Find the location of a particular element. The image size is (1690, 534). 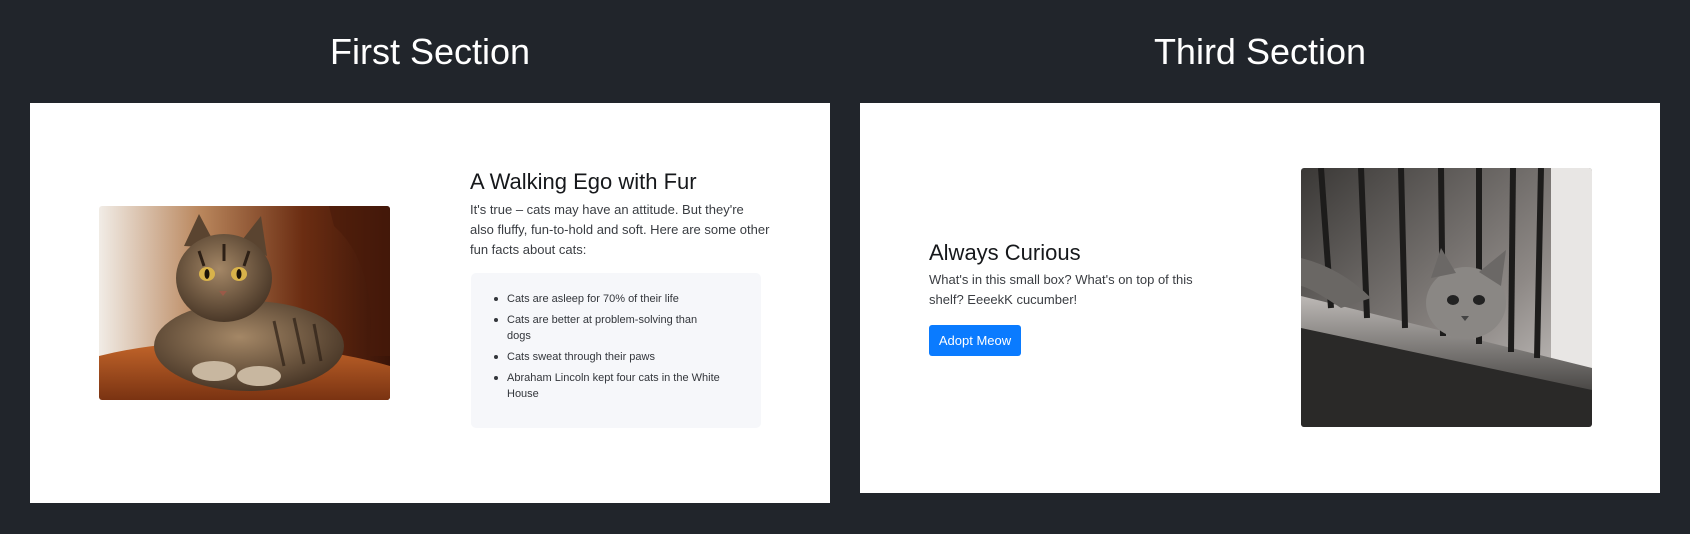

adopt-meow-button: Adopt Meow is located at coordinates (975, 340).